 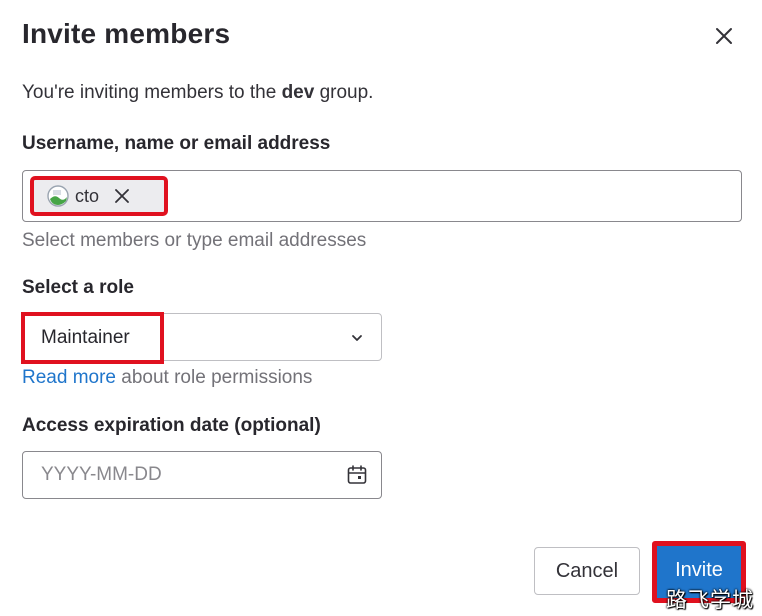 I want to click on role-label: Select a role, so click(x=78, y=287).